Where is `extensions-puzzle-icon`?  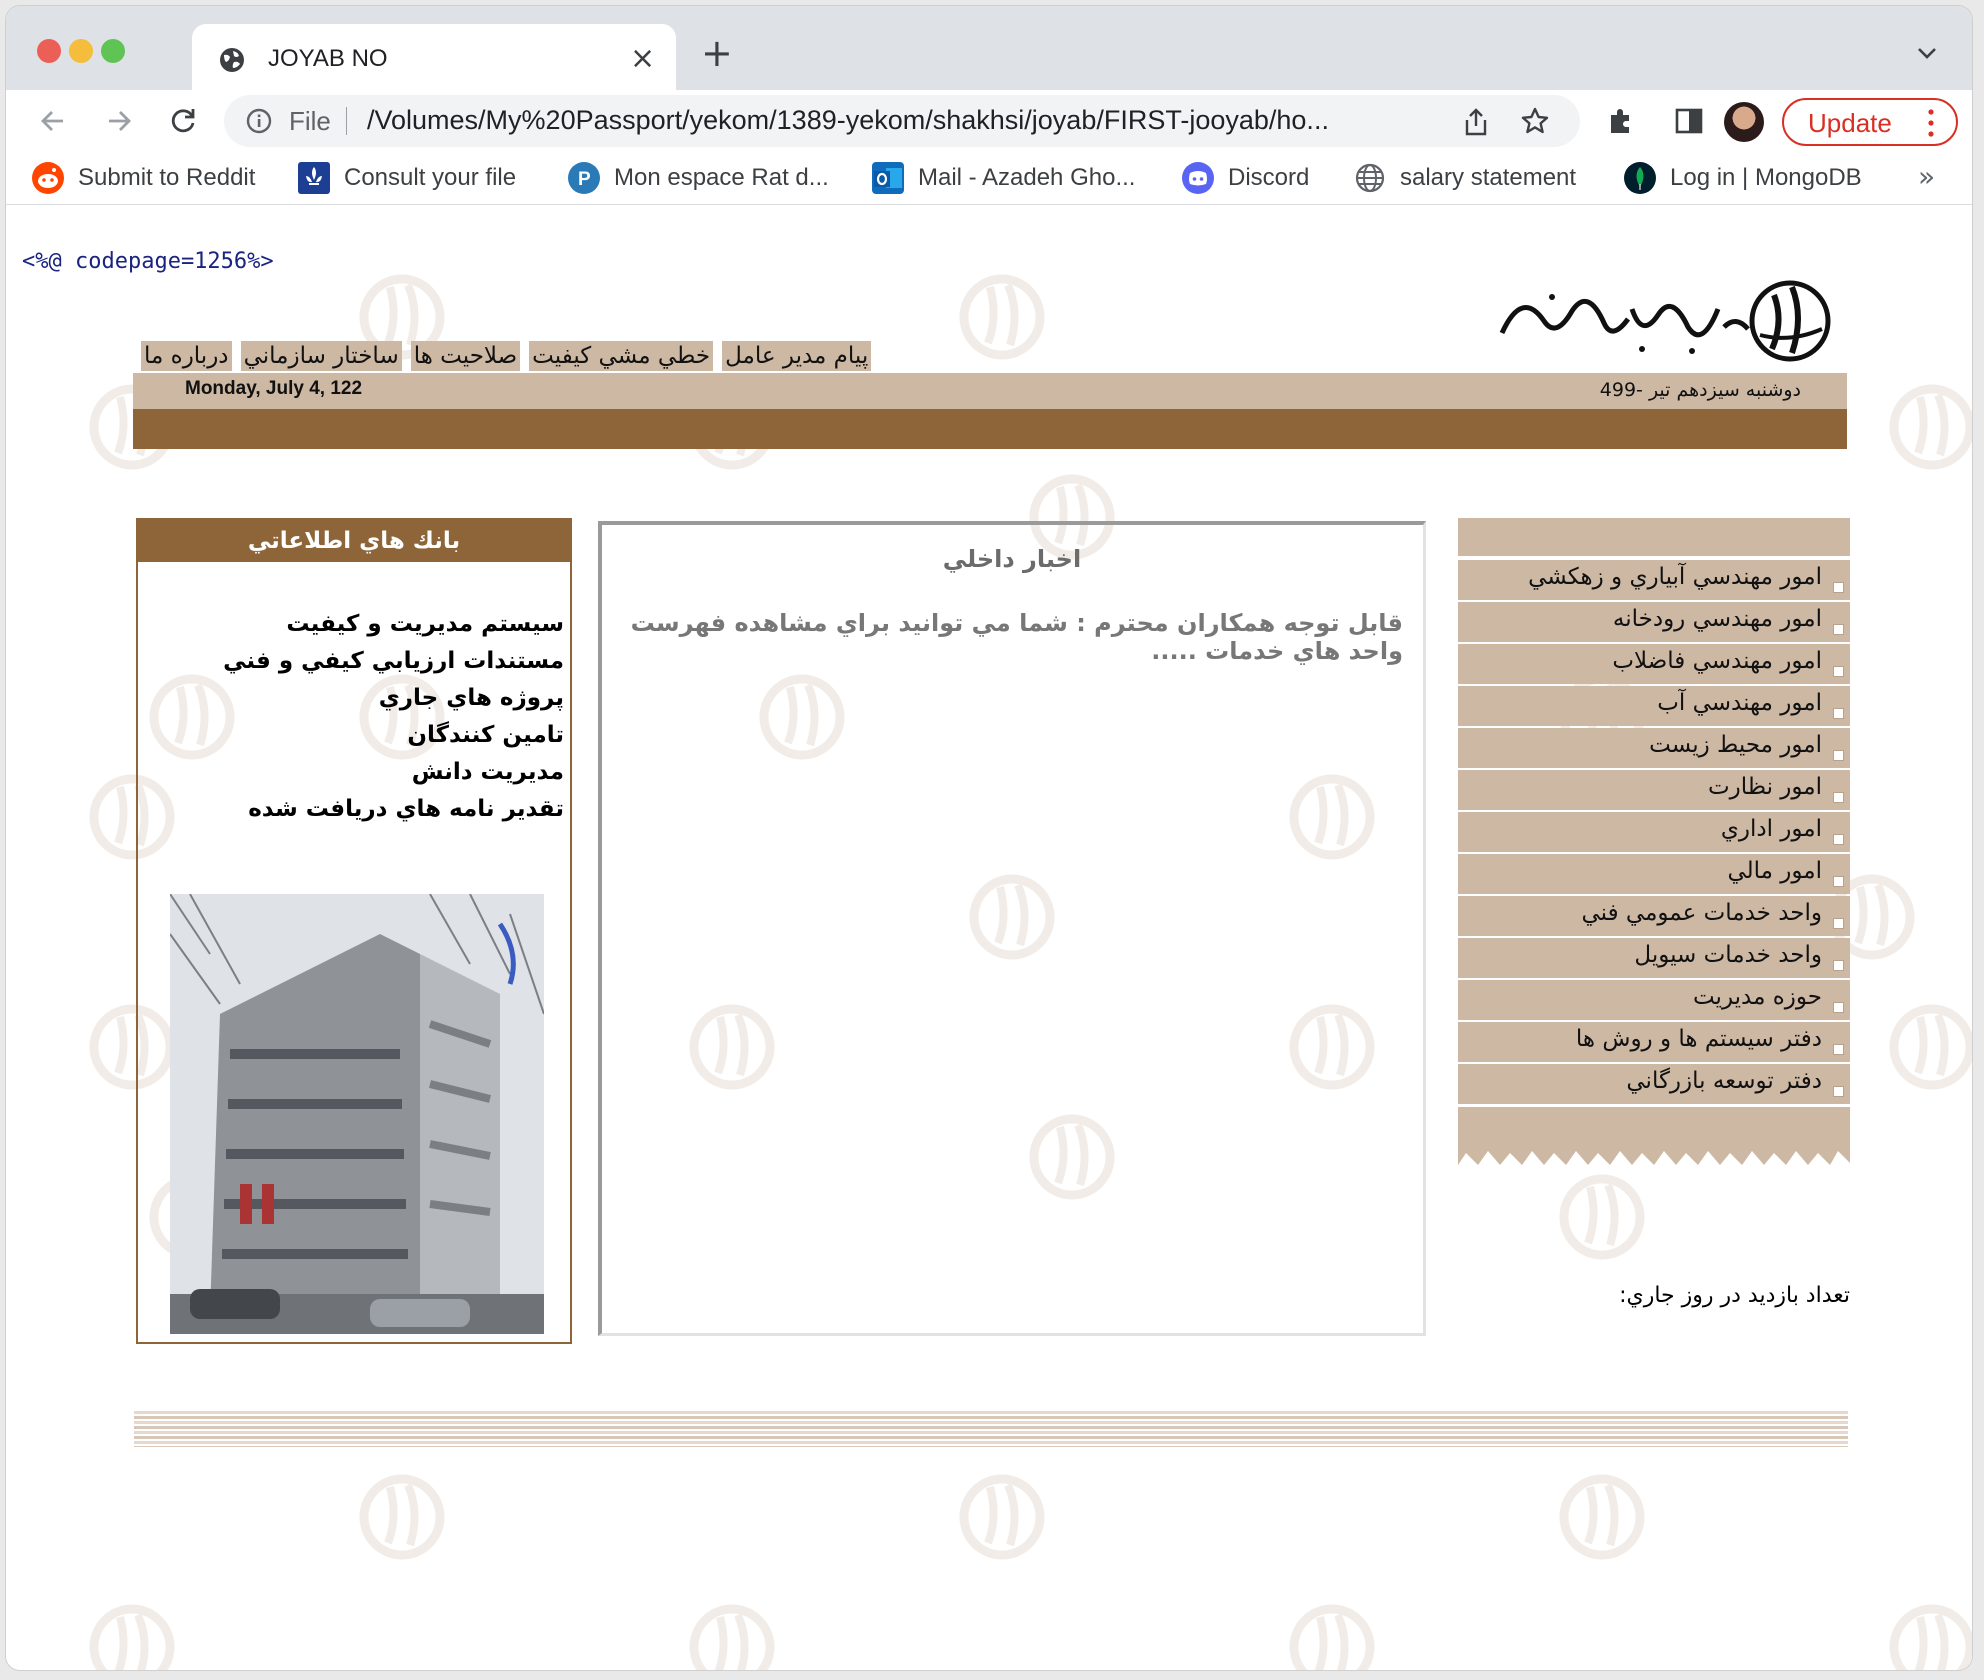
extensions-puzzle-icon is located at coordinates (1621, 121).